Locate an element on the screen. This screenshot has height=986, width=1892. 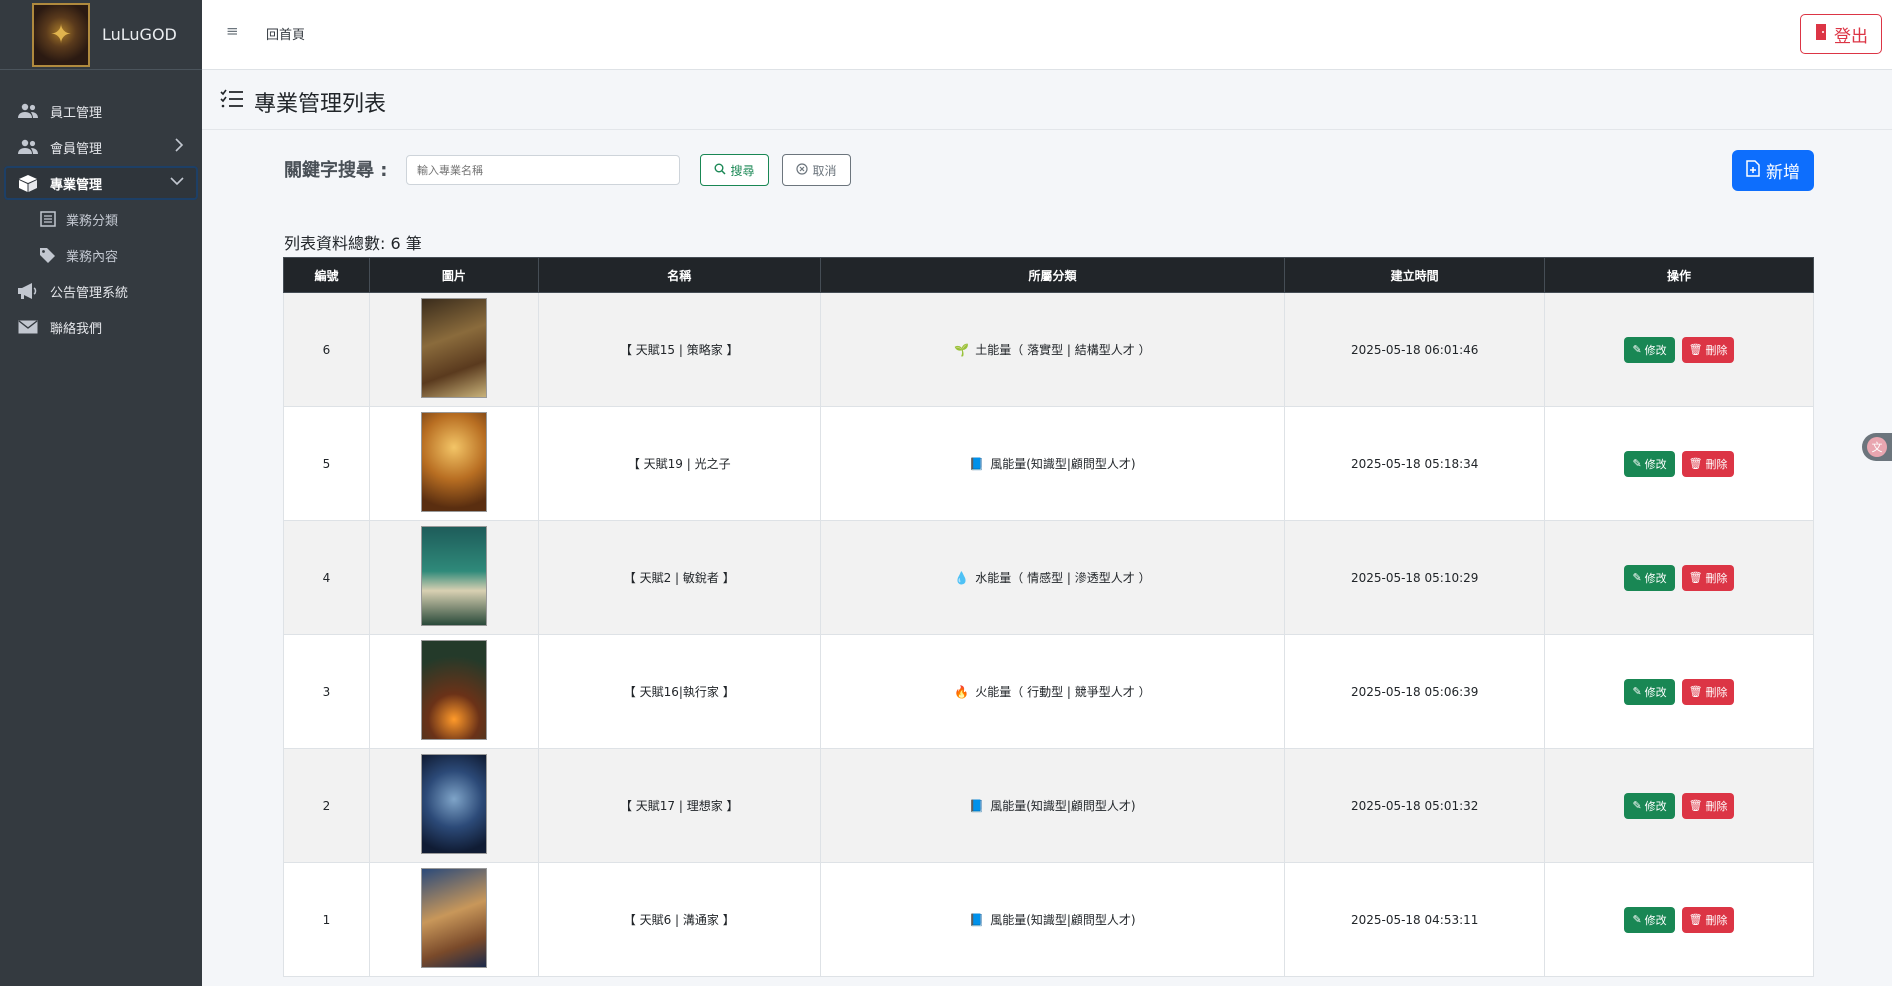
row-created: 2025-05-18 05:10:29 is located at coordinates (1415, 577).